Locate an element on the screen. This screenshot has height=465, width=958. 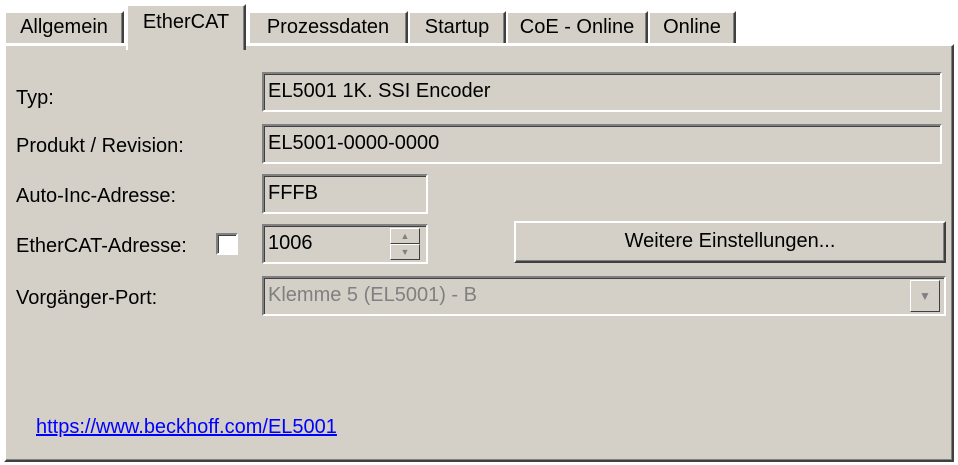
typ-label: Typ: is located at coordinates (35, 98).